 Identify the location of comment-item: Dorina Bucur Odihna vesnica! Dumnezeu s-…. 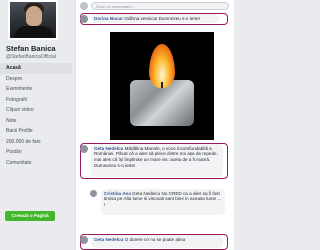
(155, 19).